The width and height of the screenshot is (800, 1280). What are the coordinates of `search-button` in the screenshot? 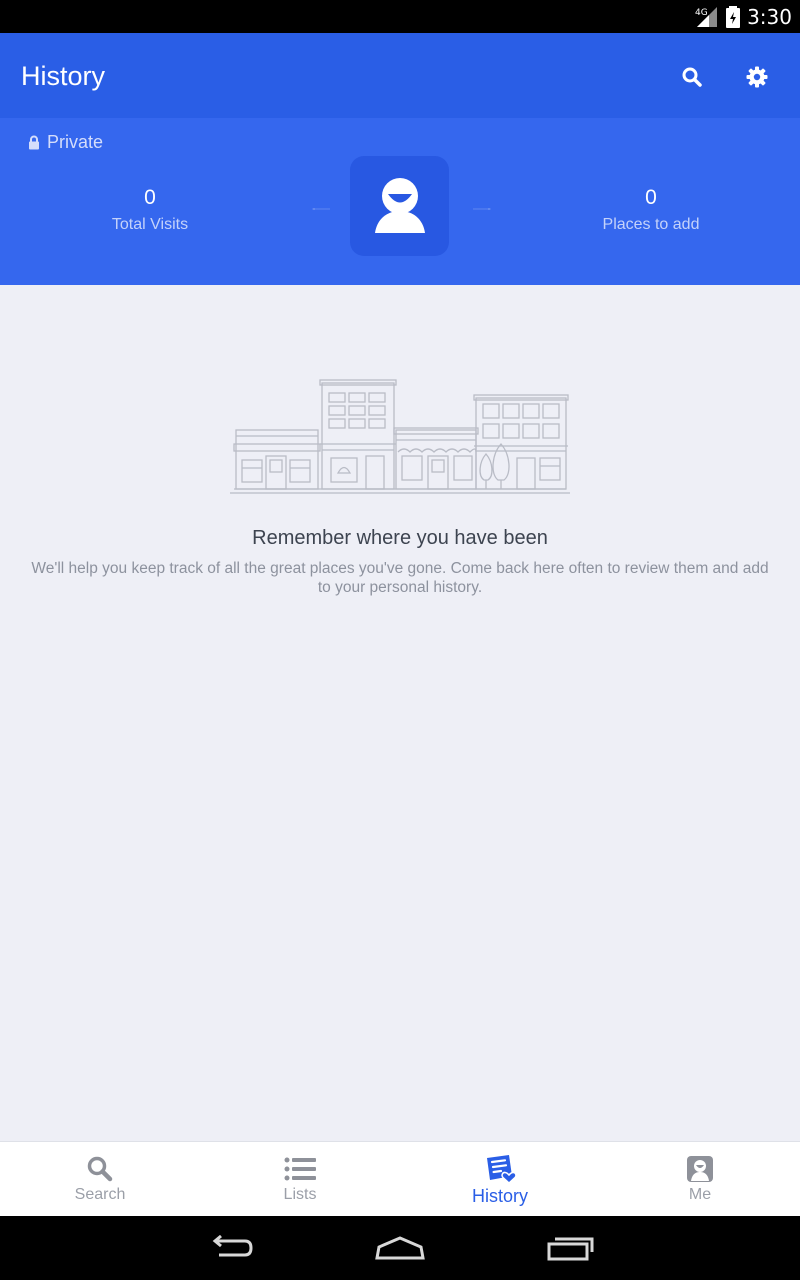 It's located at (692, 77).